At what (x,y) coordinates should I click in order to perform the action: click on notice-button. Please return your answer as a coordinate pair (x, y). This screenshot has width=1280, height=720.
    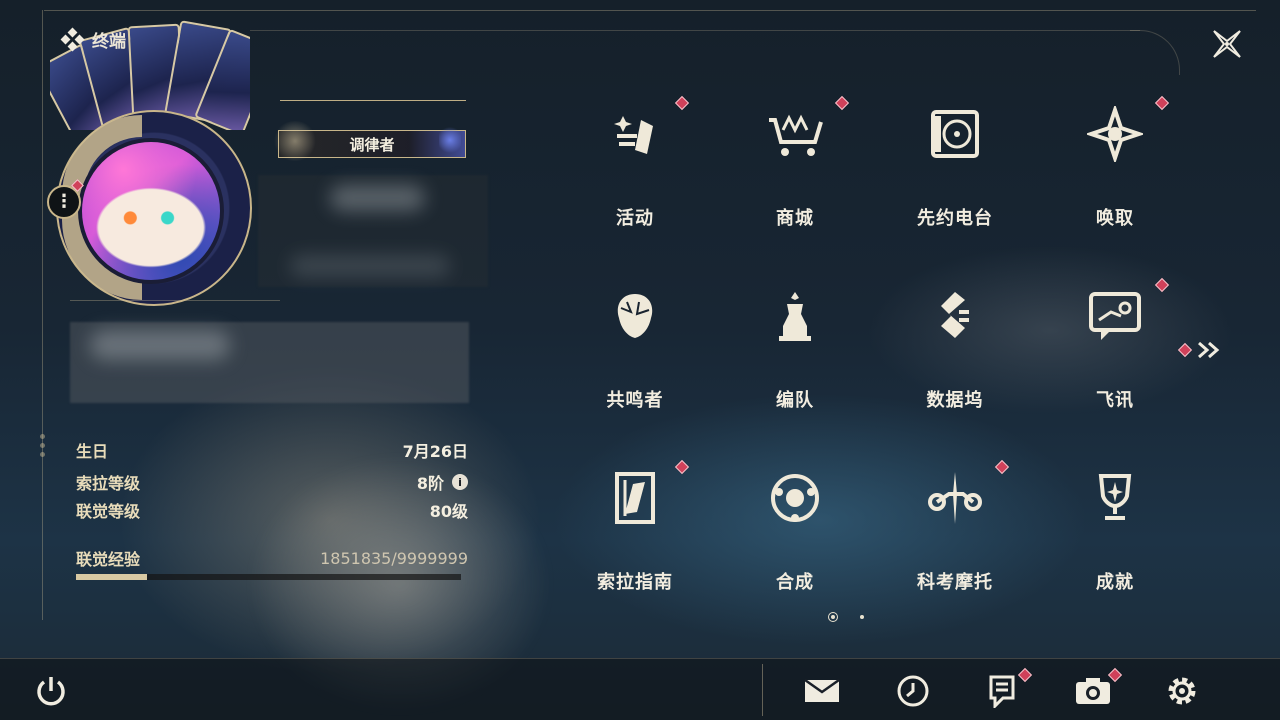
    Looking at the image, I should click on (1007, 688).